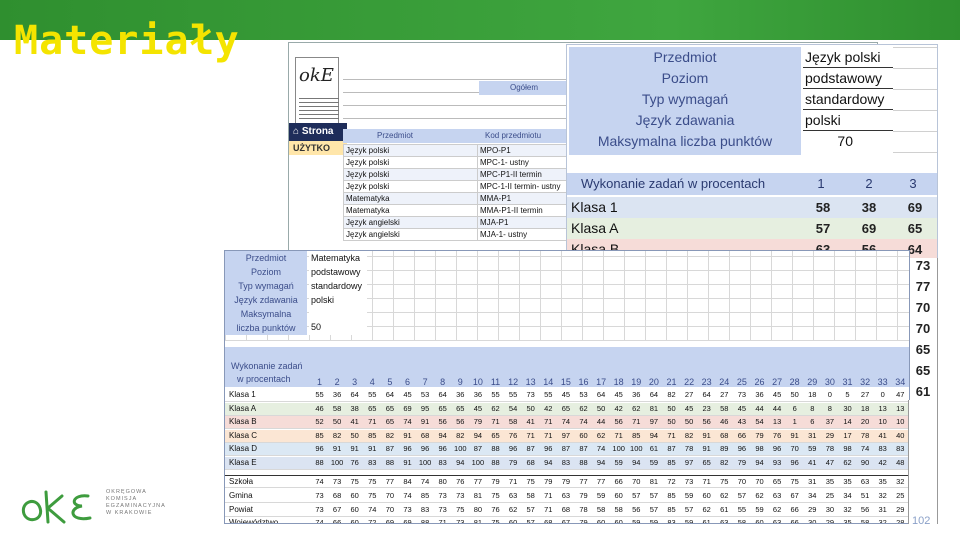 The image size is (960, 540). What do you see at coordinates (266, 328) in the screenshot?
I see `label-points: liczba punktów` at bounding box center [266, 328].